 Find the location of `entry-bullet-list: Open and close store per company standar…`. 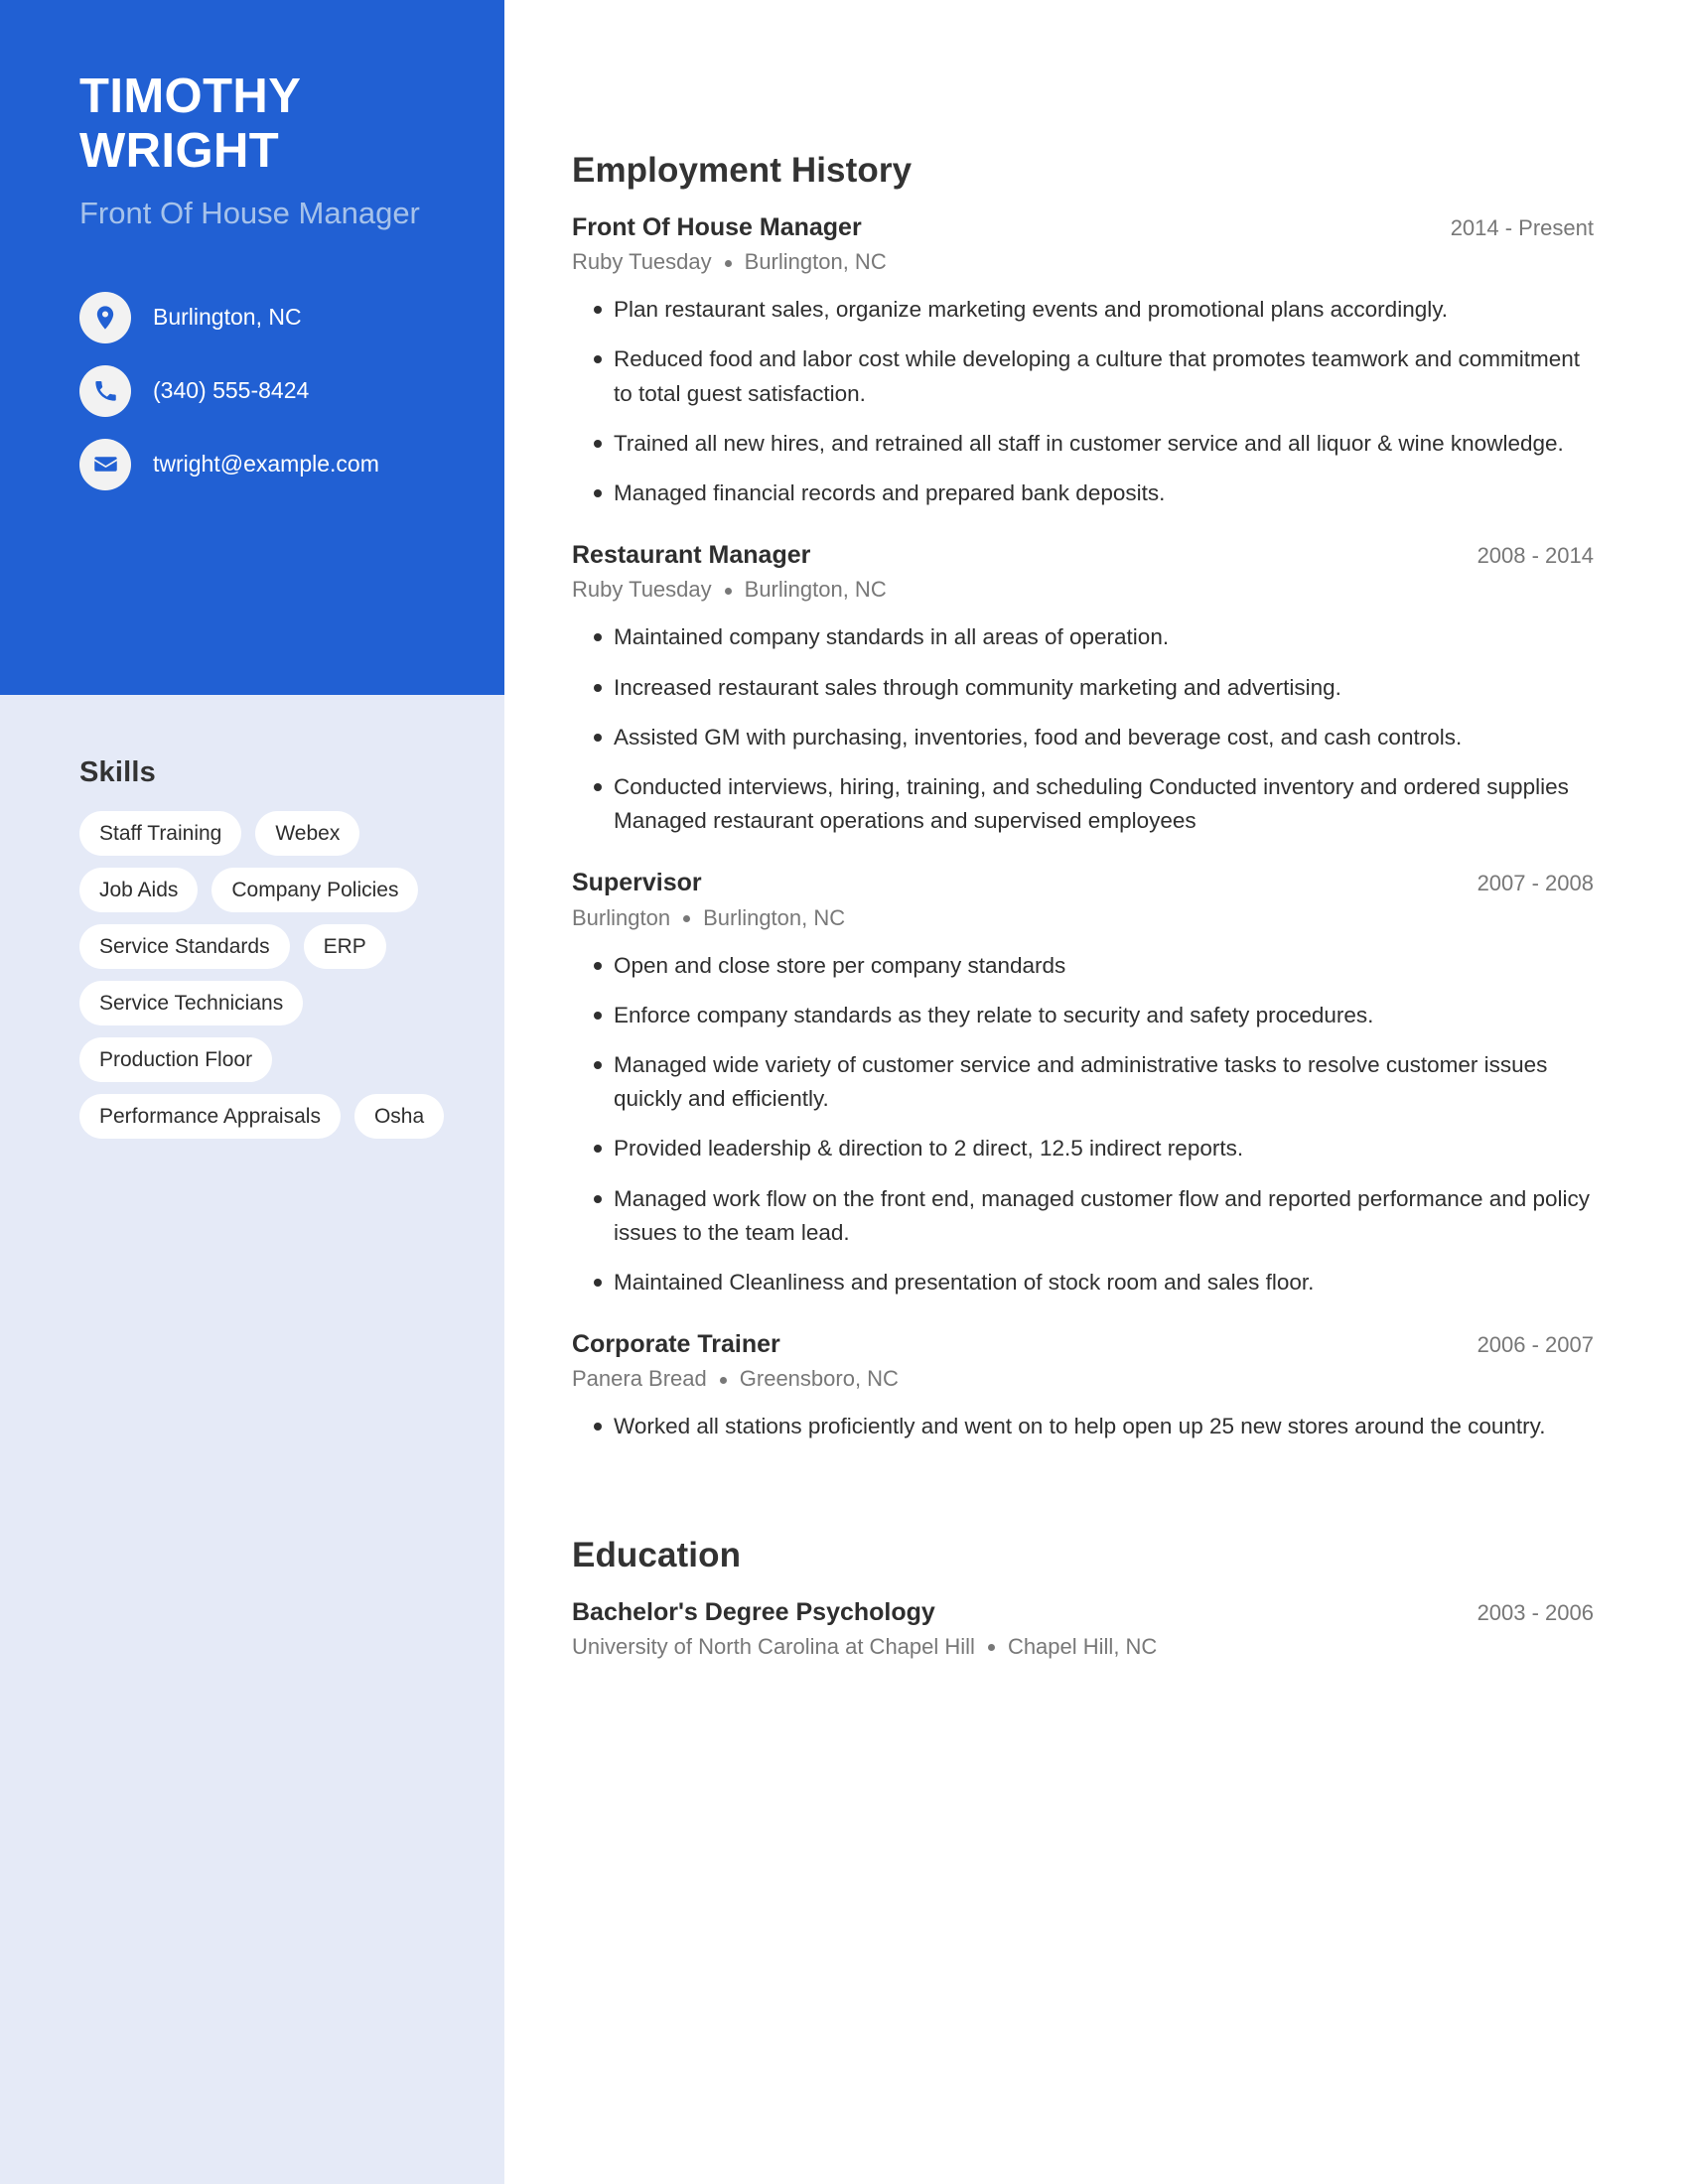

entry-bullet-list: Open and close store per company standar… is located at coordinates (1083, 1124).